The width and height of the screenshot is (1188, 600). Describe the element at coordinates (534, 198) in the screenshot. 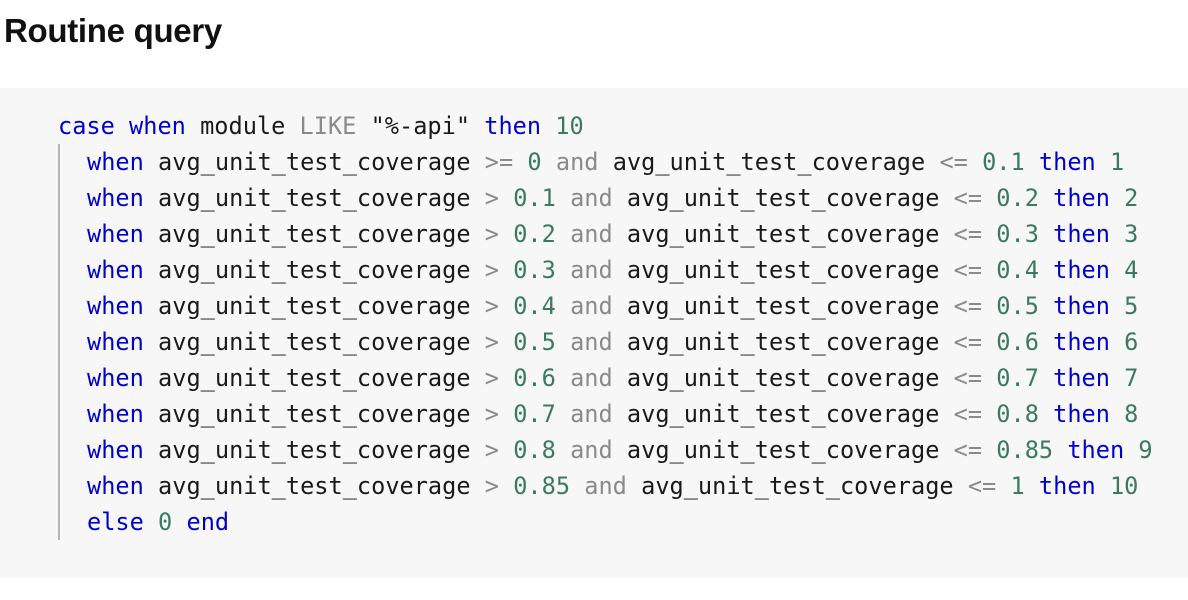

I see `code-number: 0.1` at that location.